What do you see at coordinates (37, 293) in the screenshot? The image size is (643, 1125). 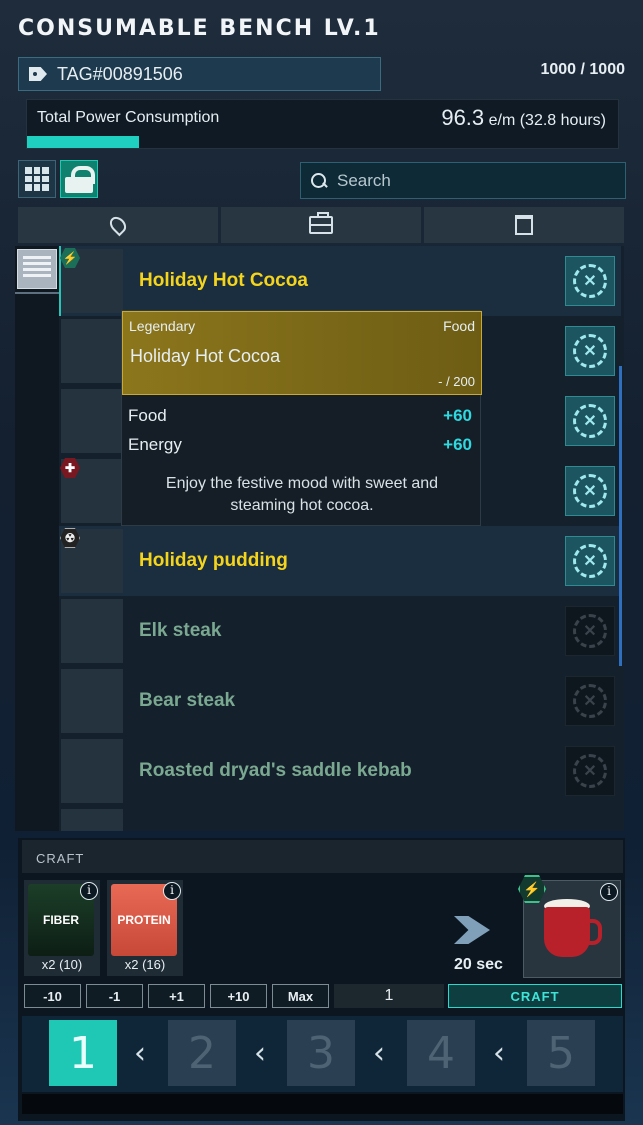 I see `sidebar-divider` at bounding box center [37, 293].